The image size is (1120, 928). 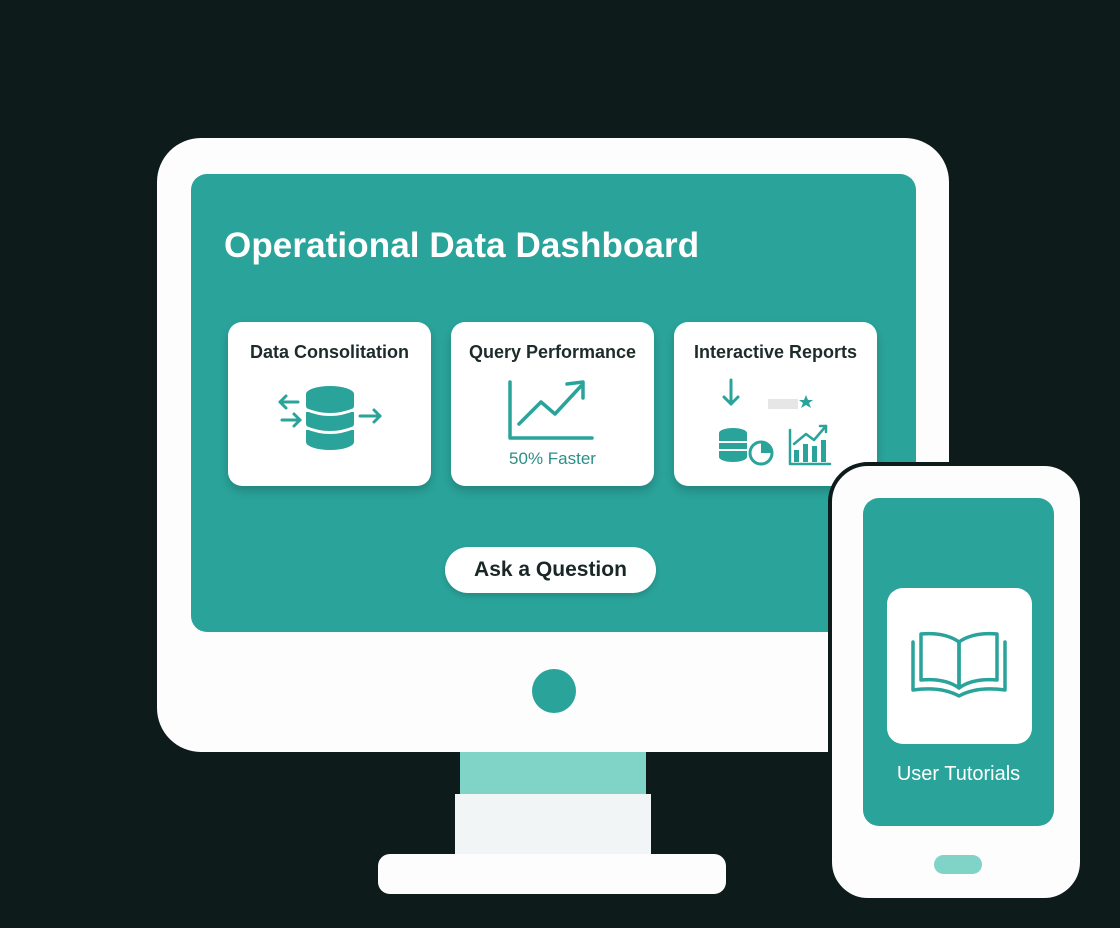 What do you see at coordinates (330, 418) in the screenshot?
I see `database-arrows-icon` at bounding box center [330, 418].